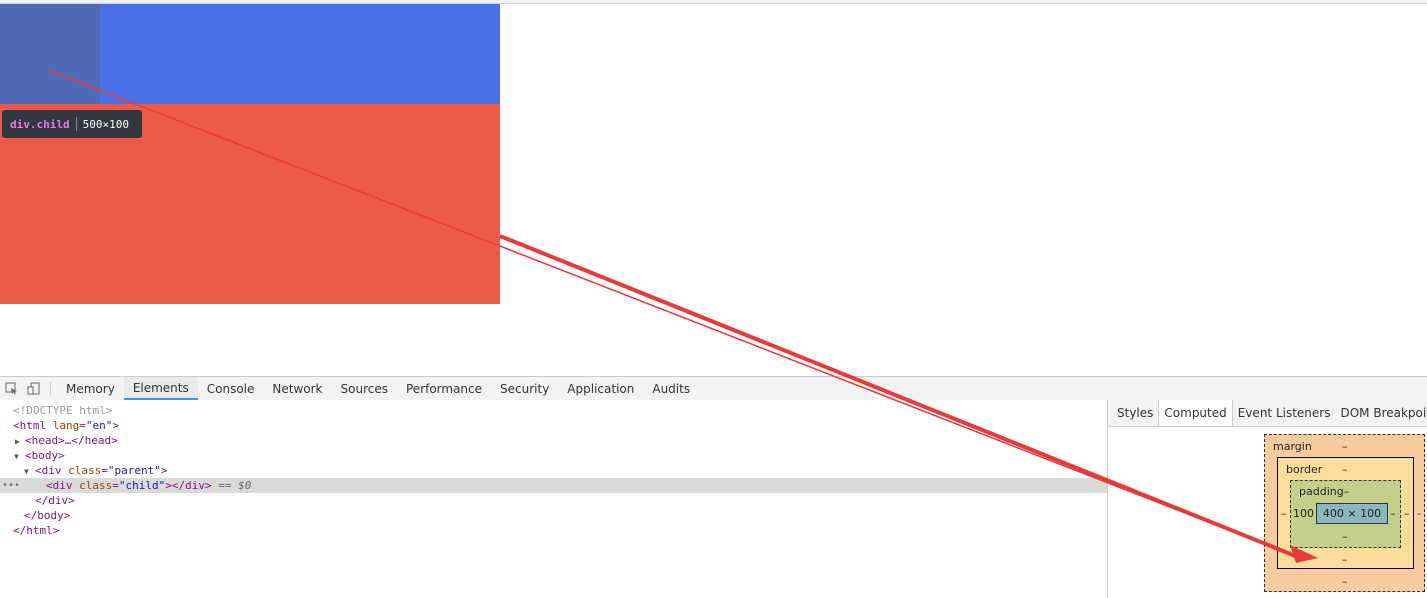  I want to click on toolbar-divider, so click(50, 388).